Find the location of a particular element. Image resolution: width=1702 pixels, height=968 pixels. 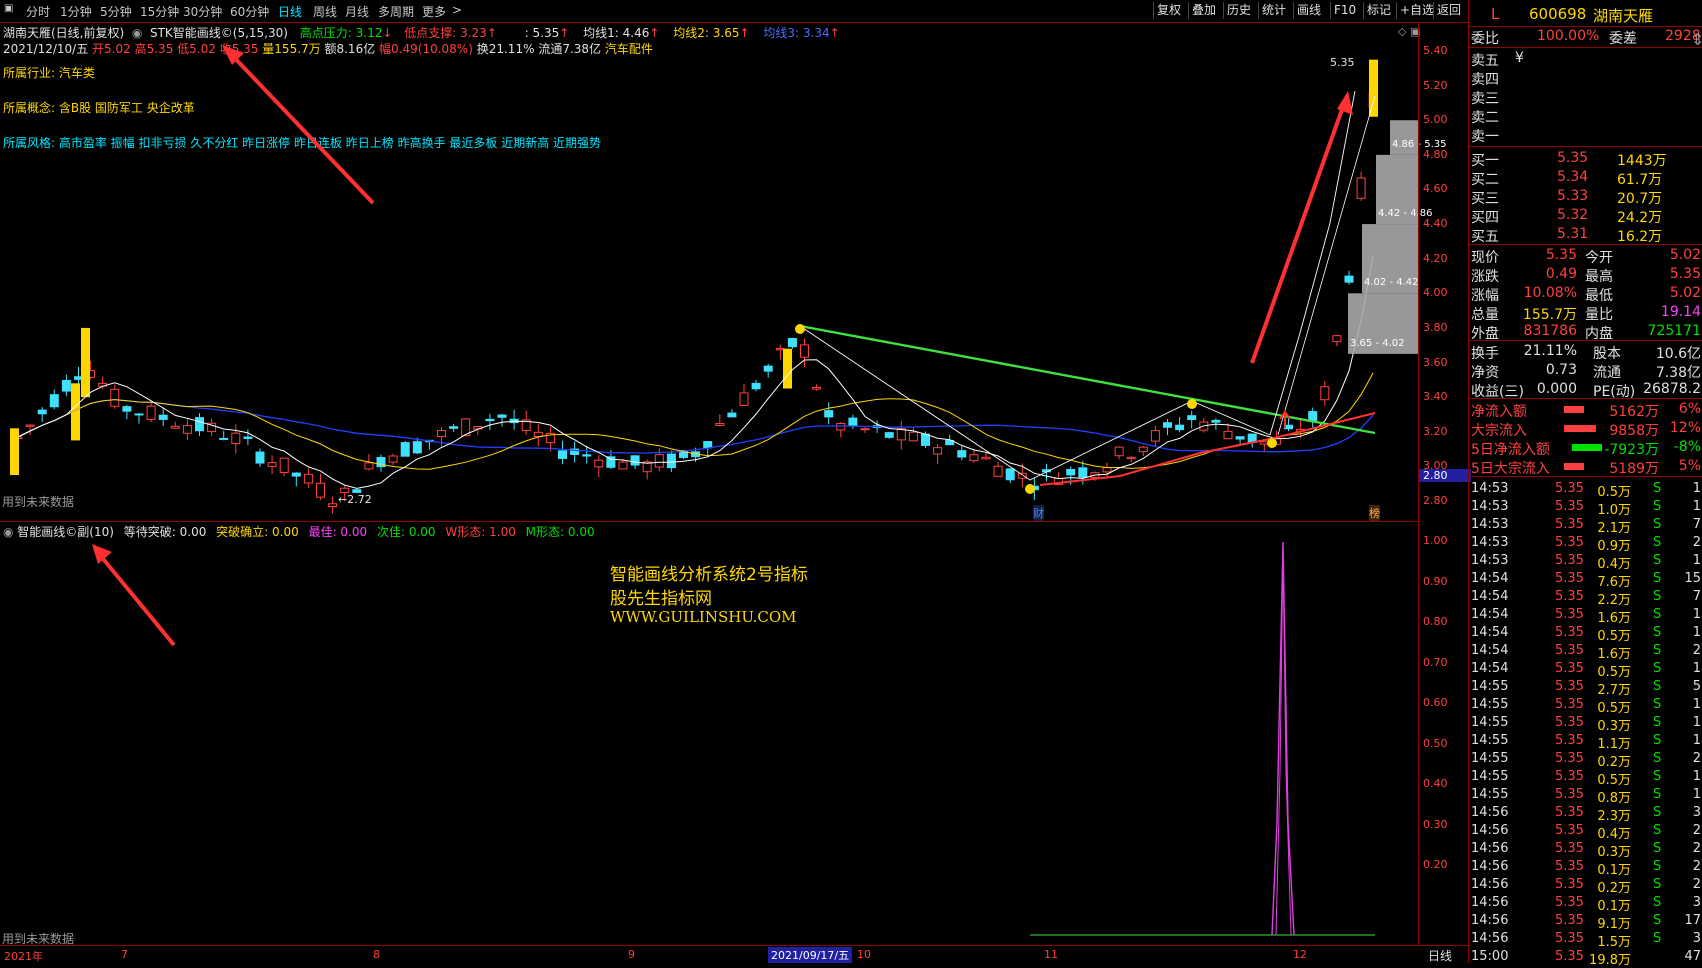

finance-badge: 财 is located at coordinates (1038, 513).